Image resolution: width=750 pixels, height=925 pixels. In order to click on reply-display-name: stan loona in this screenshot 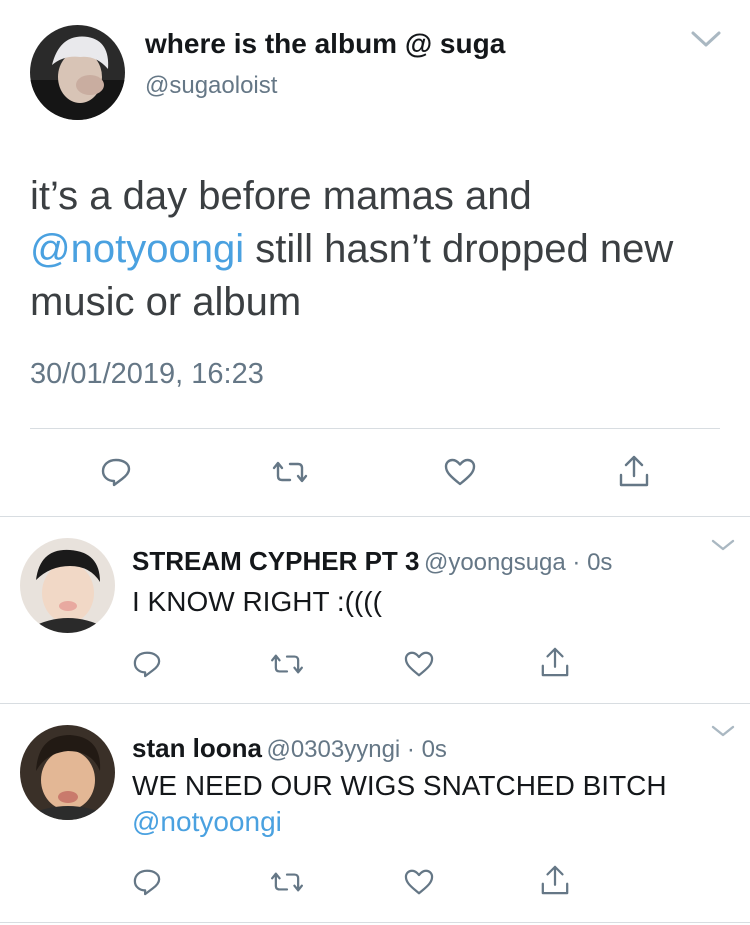, I will do `click(197, 748)`.